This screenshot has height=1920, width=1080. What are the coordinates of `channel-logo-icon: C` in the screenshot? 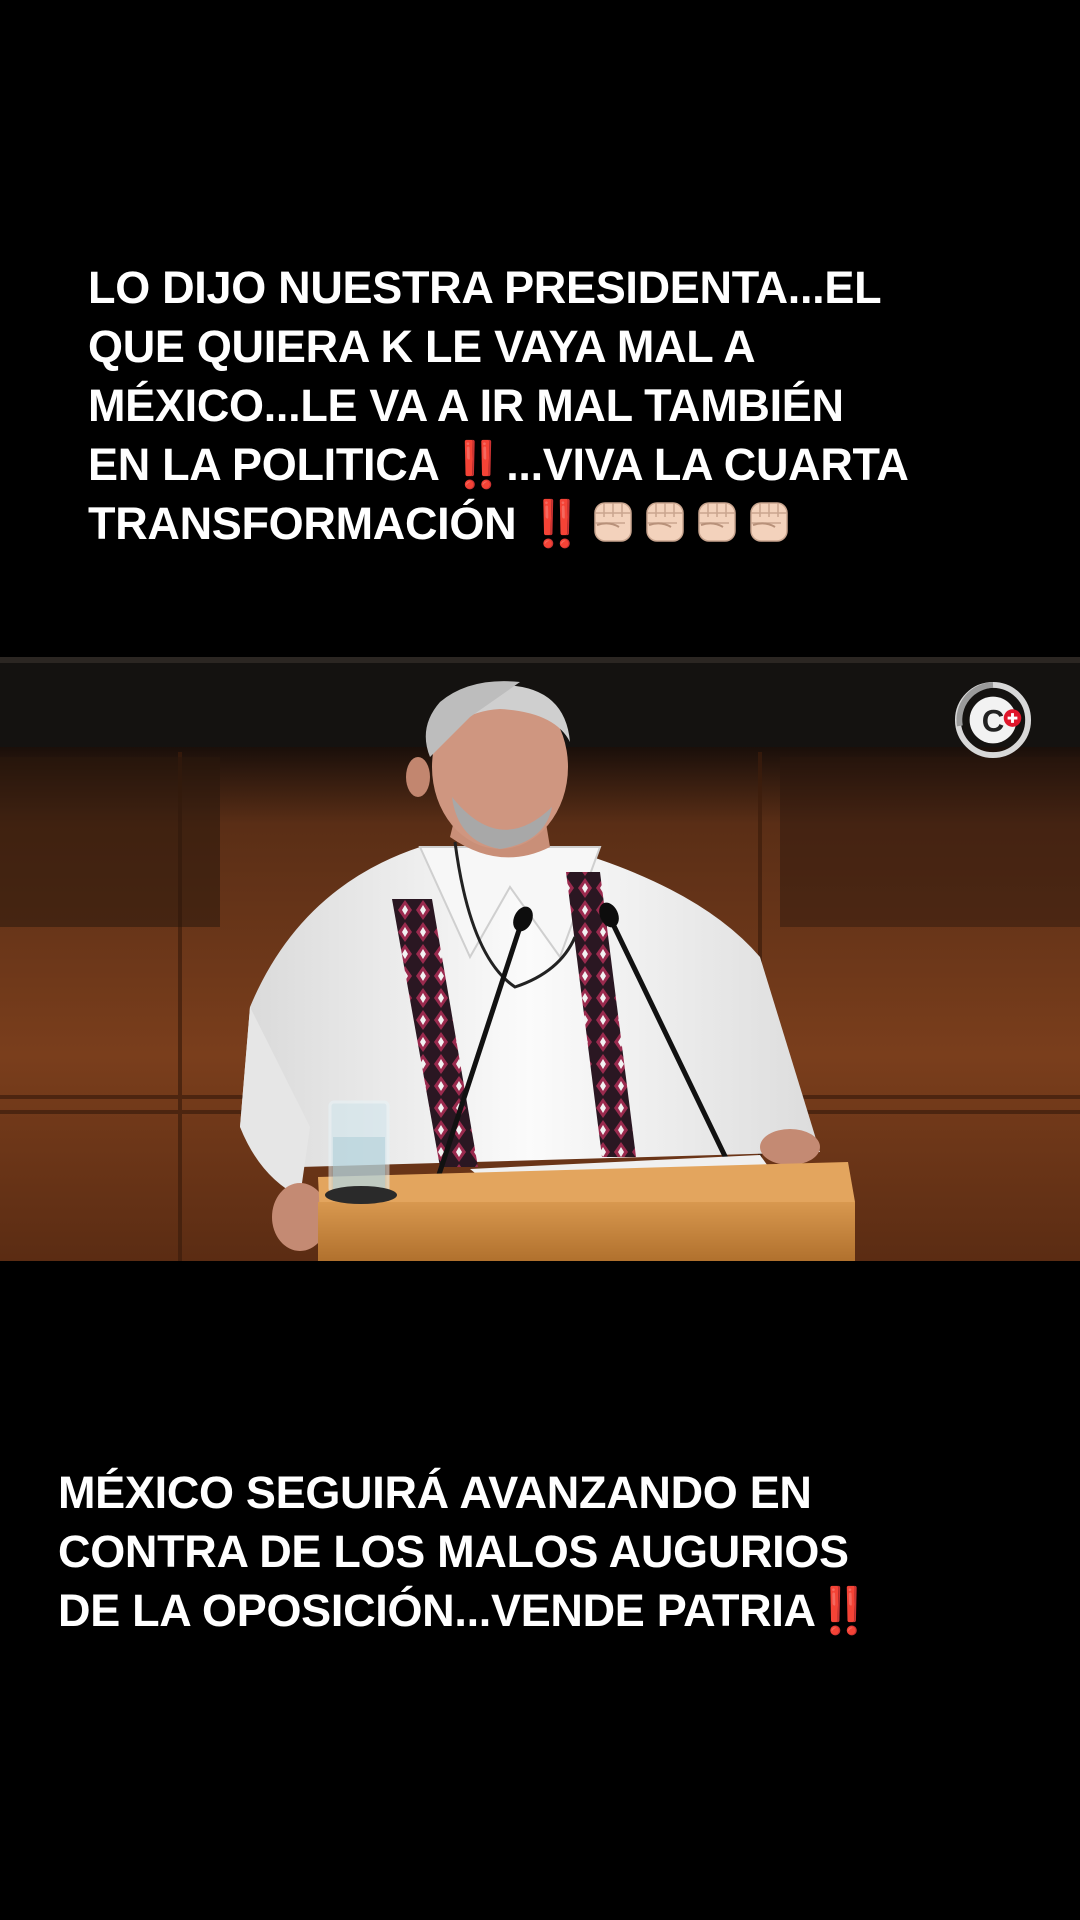 It's located at (993, 720).